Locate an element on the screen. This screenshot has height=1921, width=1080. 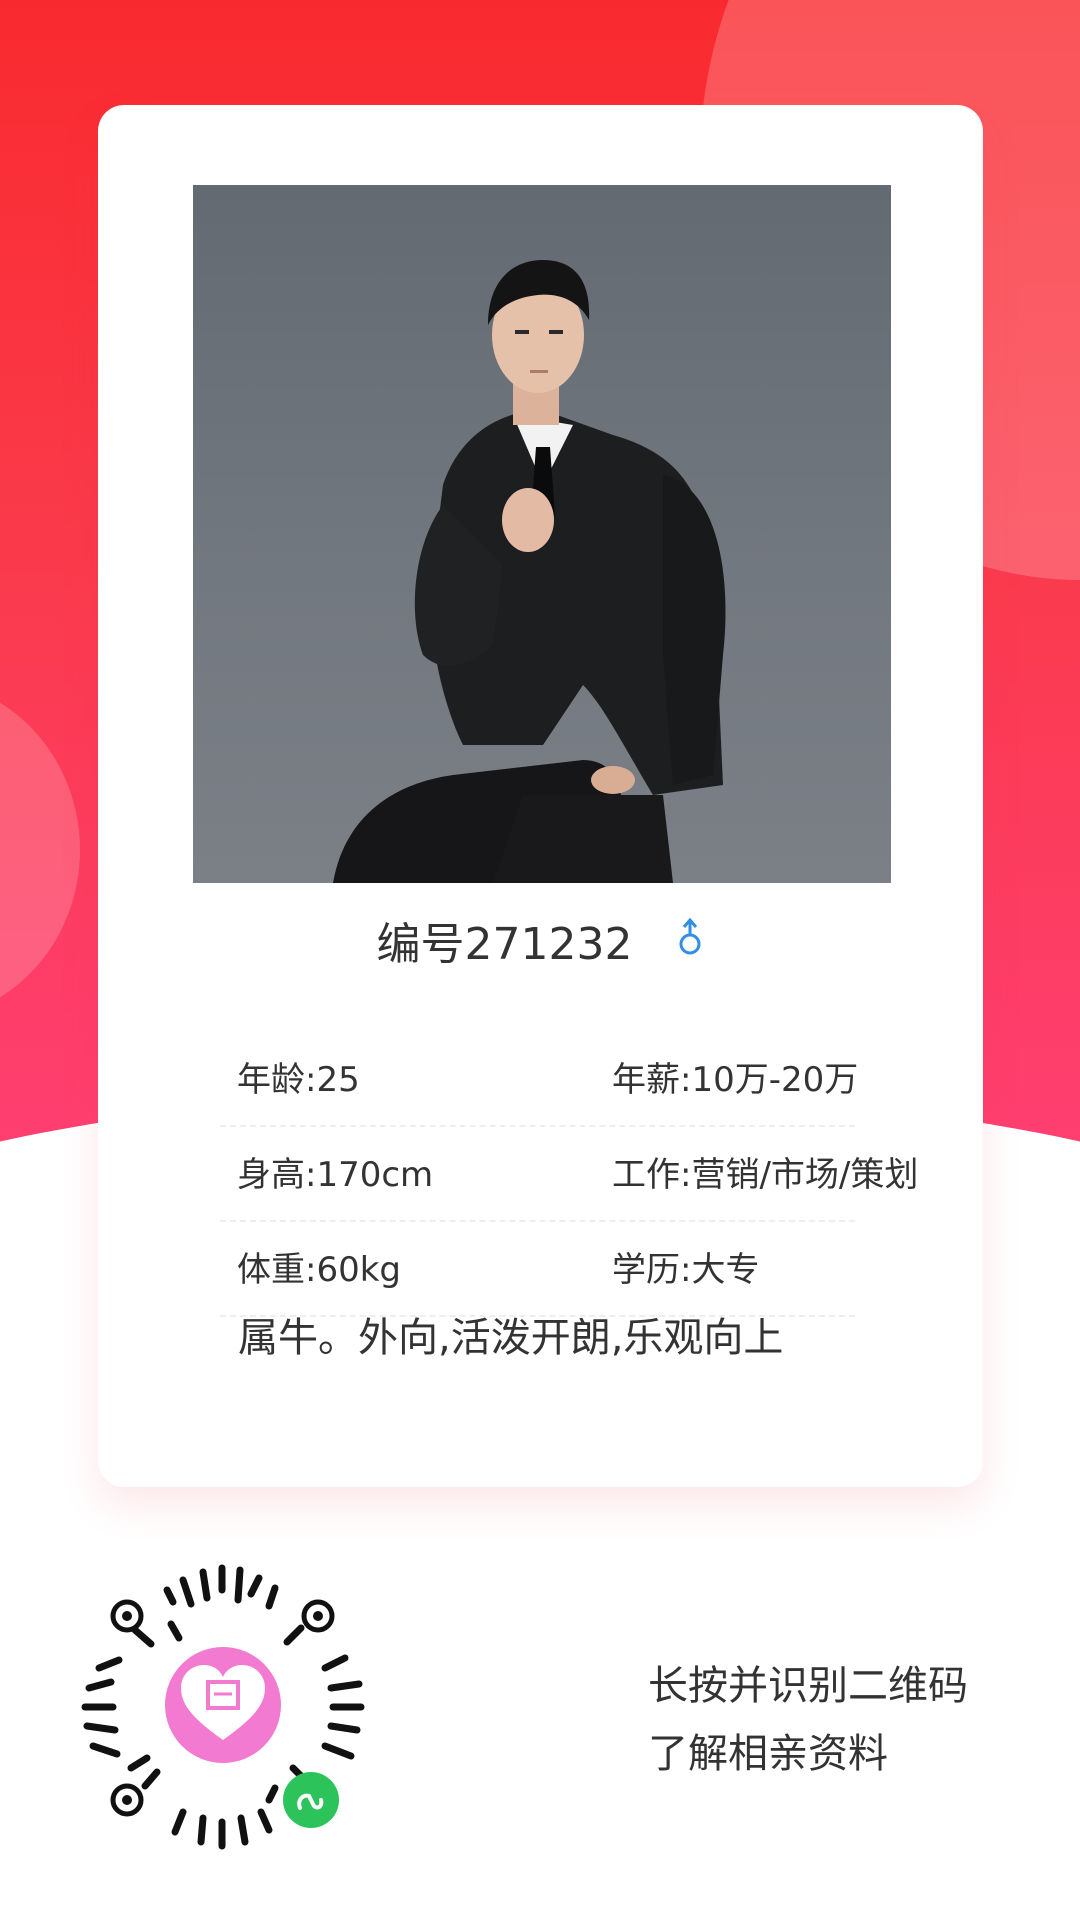
bio-text: 属牛。外向,活泼开朗,乐观向上 is located at coordinates (511, 1338).